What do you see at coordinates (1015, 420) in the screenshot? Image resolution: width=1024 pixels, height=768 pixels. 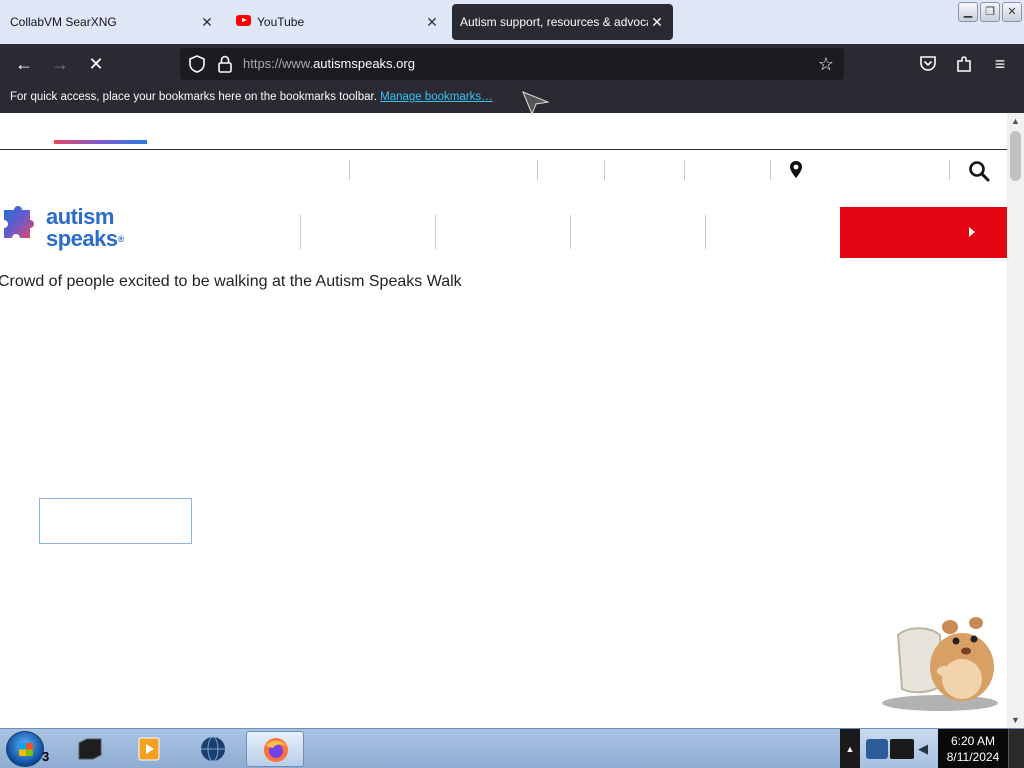 I see `page-scrollbar: ▲ ▼` at bounding box center [1015, 420].